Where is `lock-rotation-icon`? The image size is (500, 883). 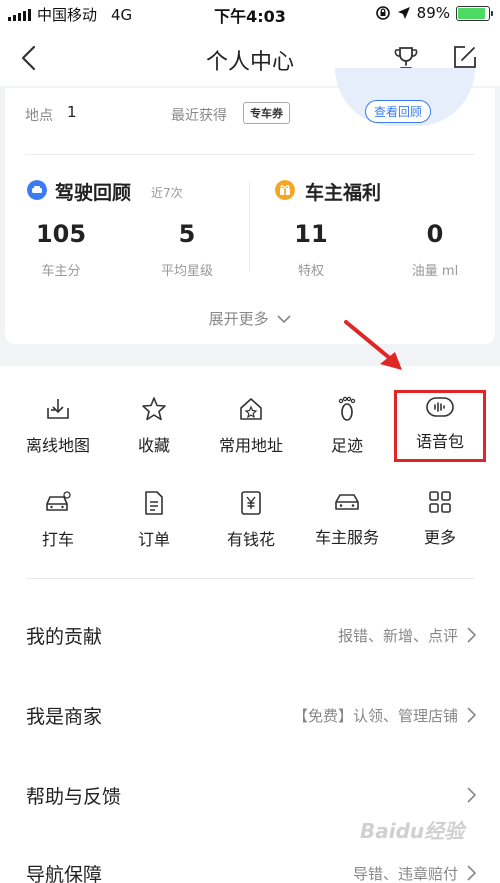 lock-rotation-icon is located at coordinates (382, 13).